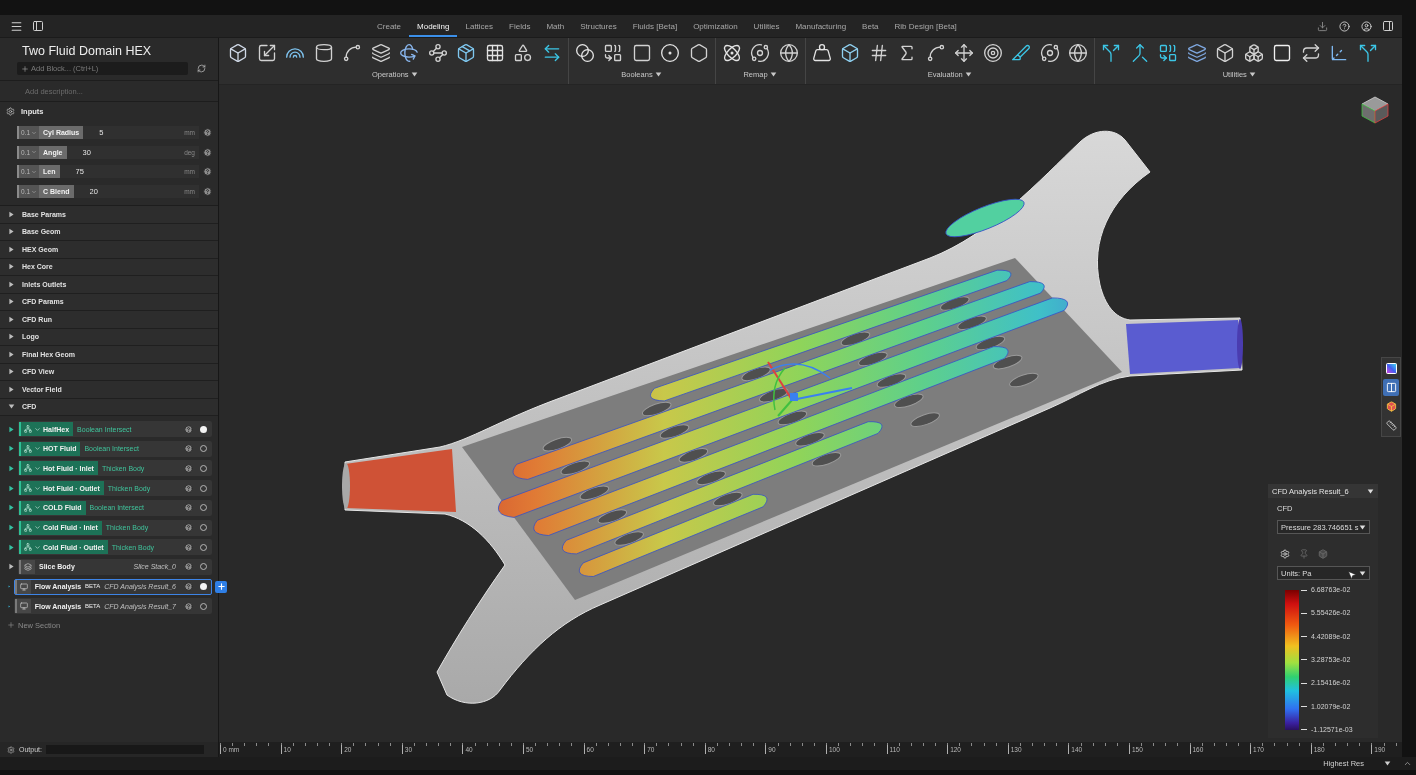 The height and width of the screenshot is (775, 1416). I want to click on tab: Lattices, so click(479, 26).